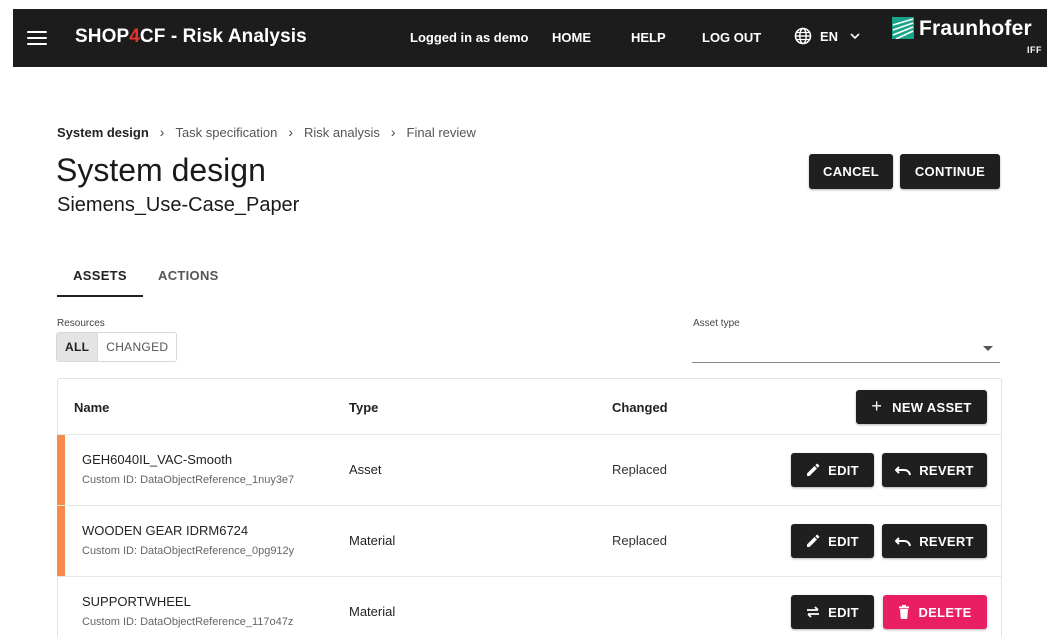  Describe the element at coordinates (191, 36) in the screenshot. I see `app-title: SHOP4CF - Risk Analysis` at that location.